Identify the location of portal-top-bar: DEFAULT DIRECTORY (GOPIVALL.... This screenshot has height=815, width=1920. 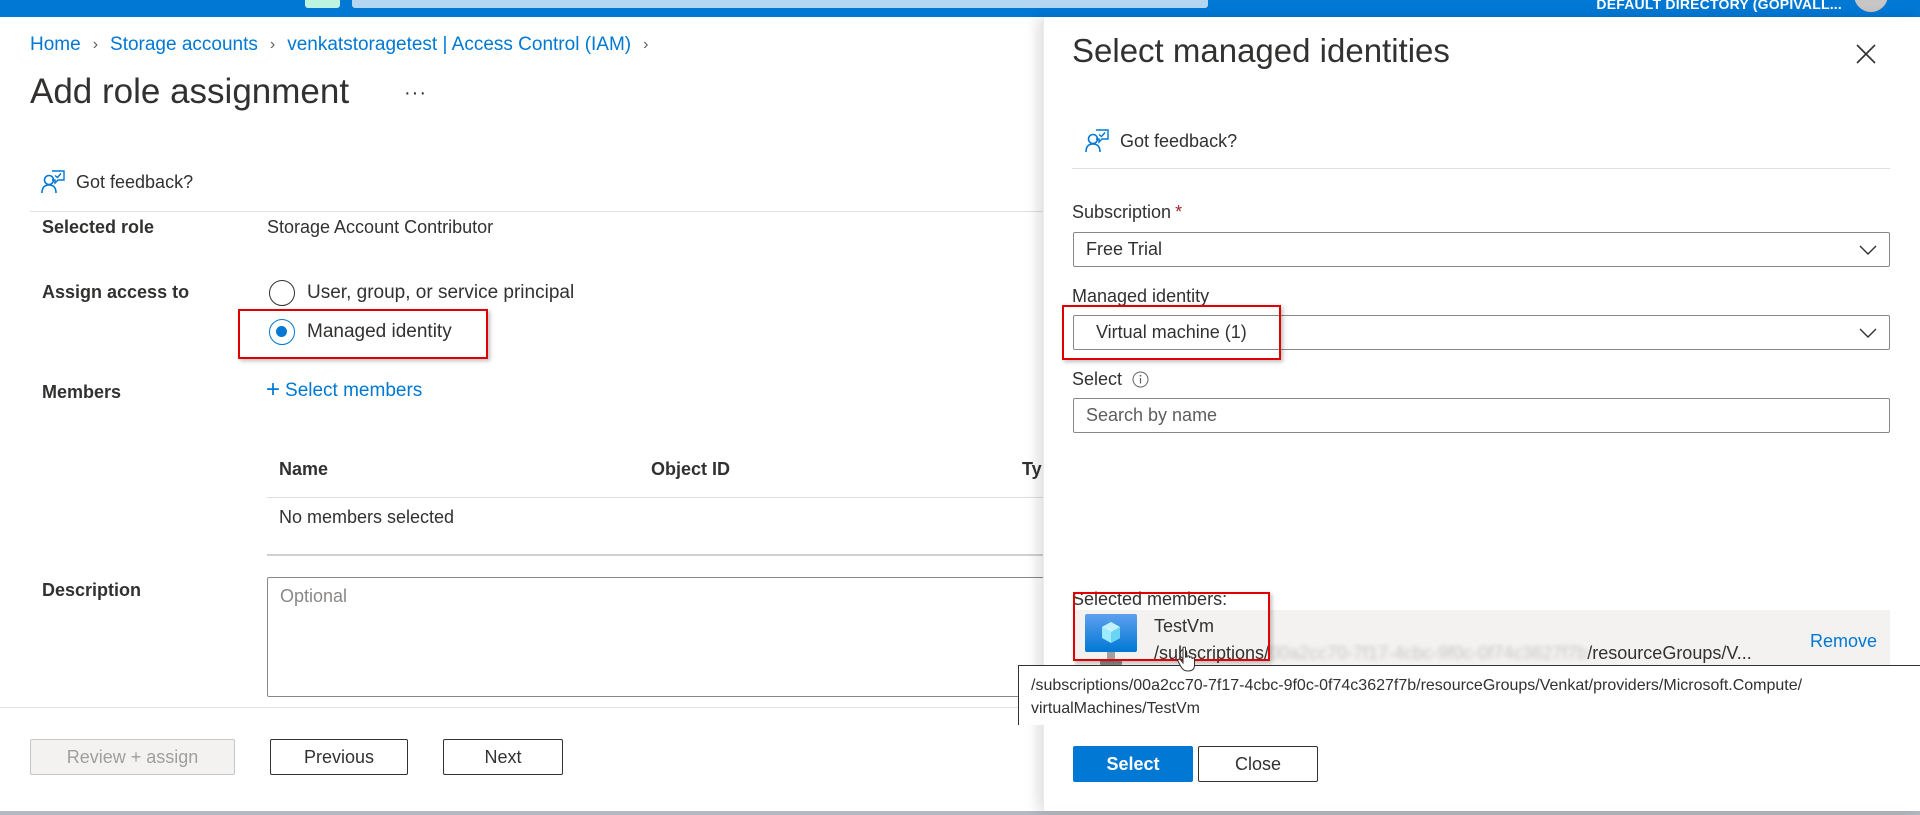
(960, 8).